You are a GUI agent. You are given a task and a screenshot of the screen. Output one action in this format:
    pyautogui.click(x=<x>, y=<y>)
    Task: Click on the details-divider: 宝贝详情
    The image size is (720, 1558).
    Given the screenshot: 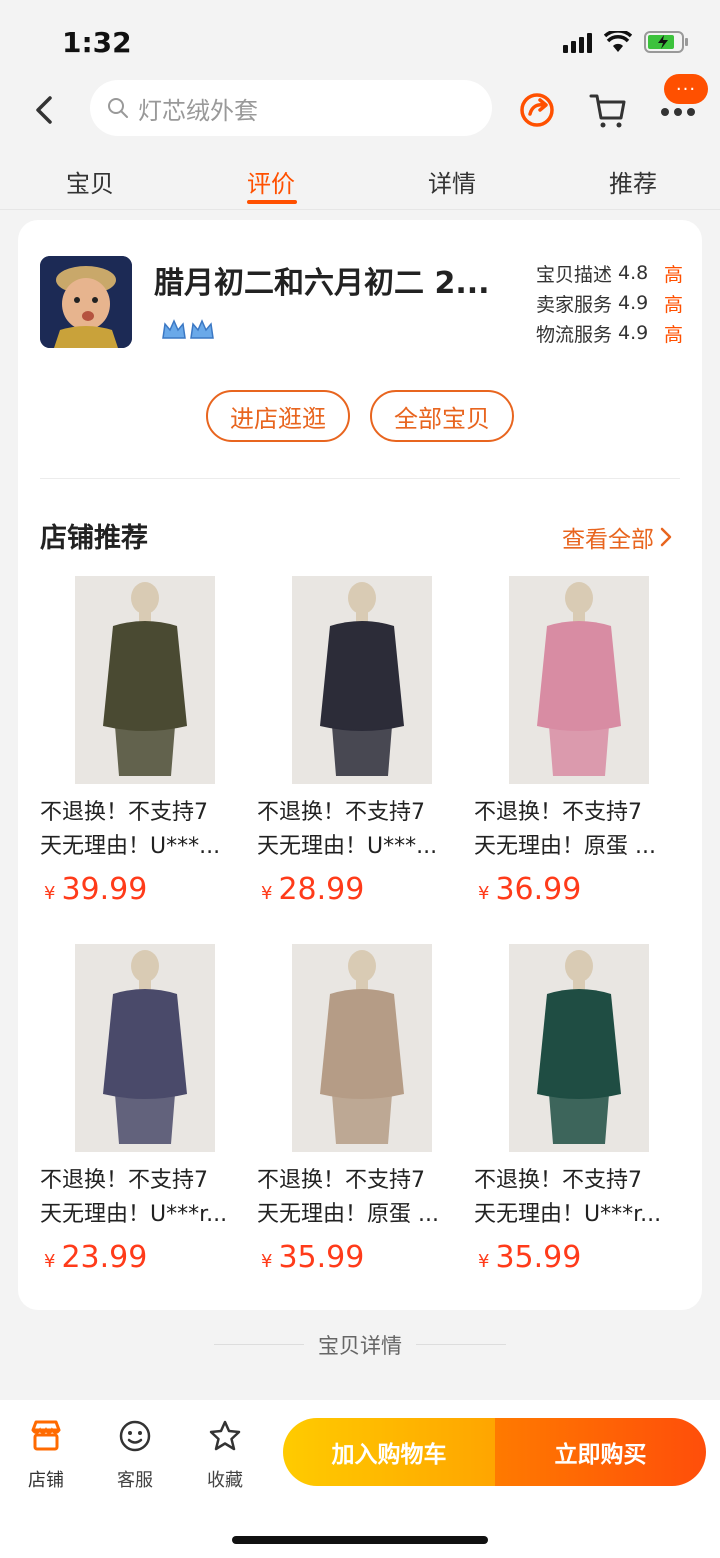 What is the action you would take?
    pyautogui.click(x=360, y=1344)
    